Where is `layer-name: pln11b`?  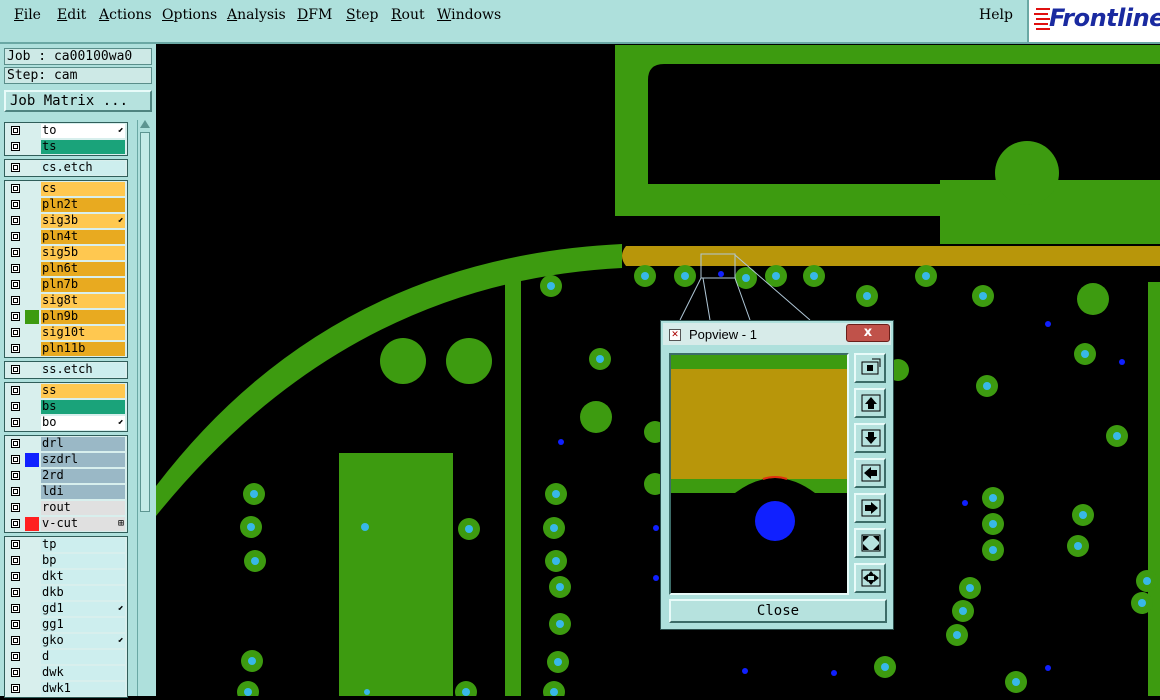 layer-name: pln11b is located at coordinates (83, 349).